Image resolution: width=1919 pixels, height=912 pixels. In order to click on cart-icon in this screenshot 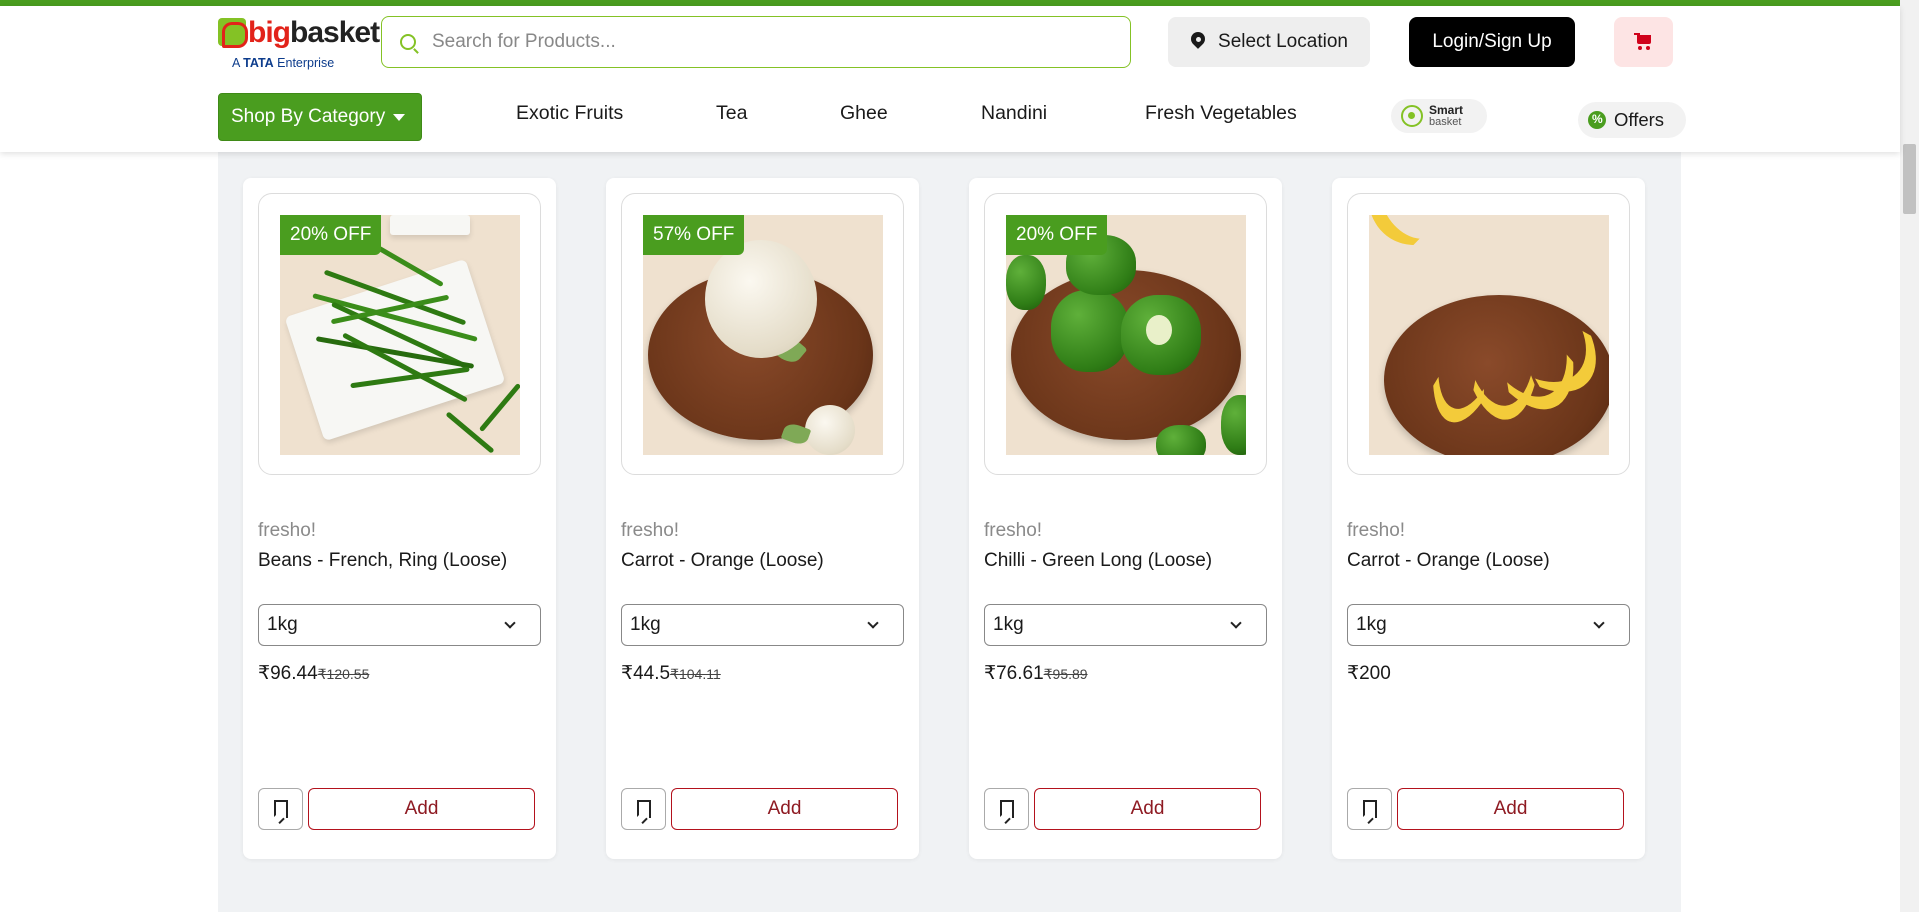, I will do `click(1643, 42)`.